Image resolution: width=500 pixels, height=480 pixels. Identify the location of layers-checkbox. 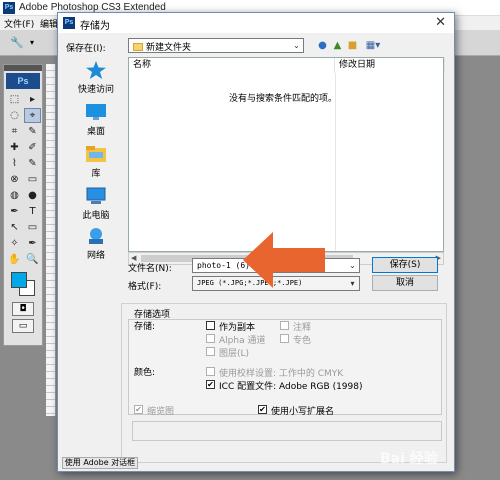
(210, 351).